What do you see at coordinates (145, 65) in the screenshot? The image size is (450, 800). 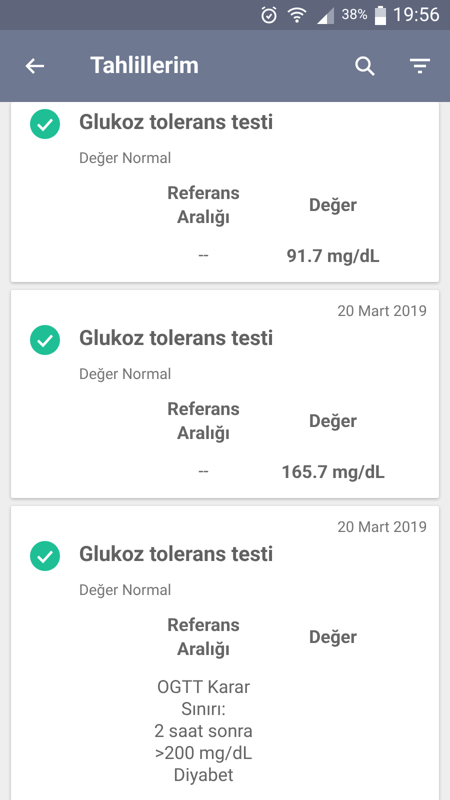 I see `page-title: Tahlillerim` at bounding box center [145, 65].